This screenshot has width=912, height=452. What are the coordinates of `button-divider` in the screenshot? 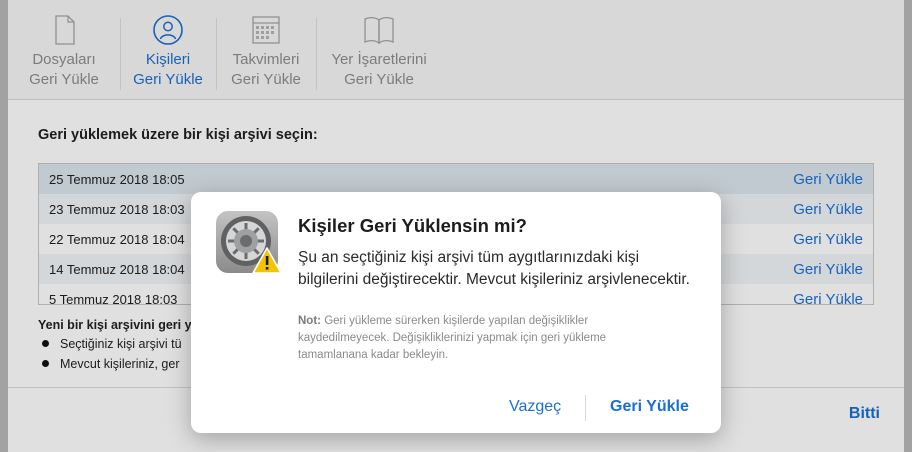 It's located at (585, 408).